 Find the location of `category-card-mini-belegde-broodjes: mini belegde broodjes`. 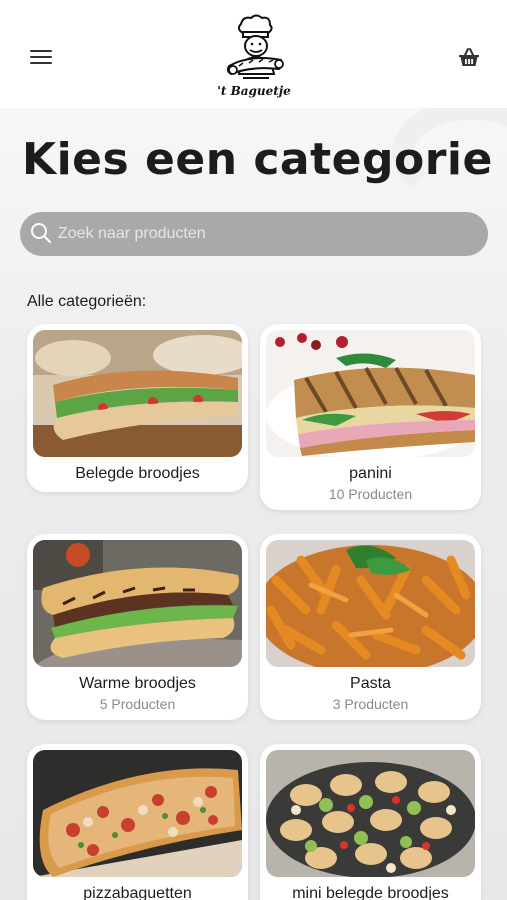

category-card-mini-belegde-broodjes: mini belegde broodjes is located at coordinates (370, 822).